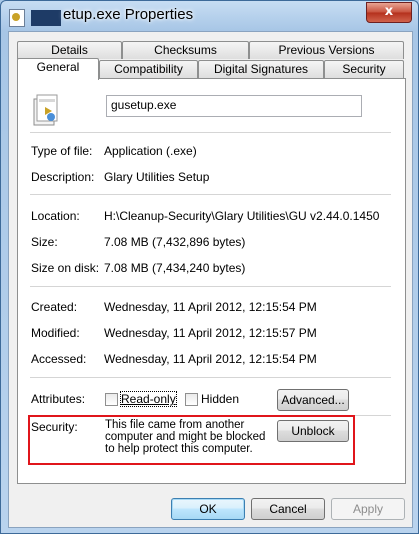 Image resolution: width=419 pixels, height=534 pixels. I want to click on modified-label: Modified:, so click(55, 333).